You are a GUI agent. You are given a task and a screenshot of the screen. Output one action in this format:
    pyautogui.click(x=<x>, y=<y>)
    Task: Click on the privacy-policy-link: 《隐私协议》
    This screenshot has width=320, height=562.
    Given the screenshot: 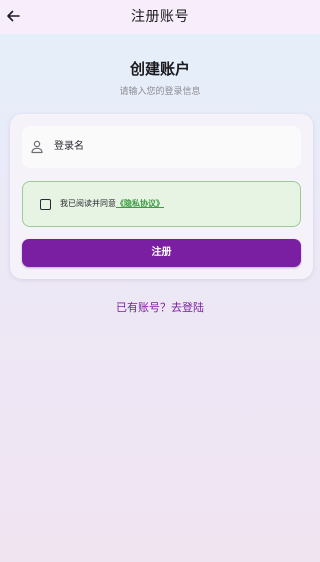 What is the action you would take?
    pyautogui.click(x=140, y=203)
    